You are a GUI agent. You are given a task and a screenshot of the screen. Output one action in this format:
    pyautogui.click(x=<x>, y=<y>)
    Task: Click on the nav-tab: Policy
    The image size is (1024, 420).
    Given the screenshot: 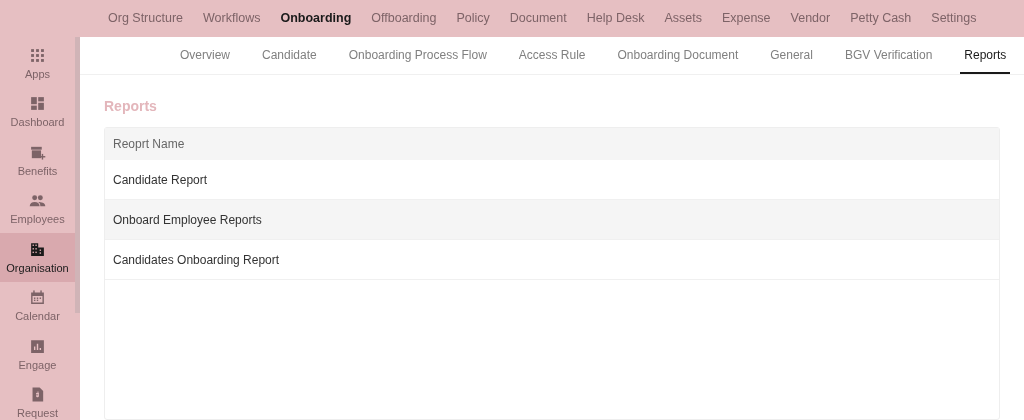 What is the action you would take?
    pyautogui.click(x=473, y=18)
    